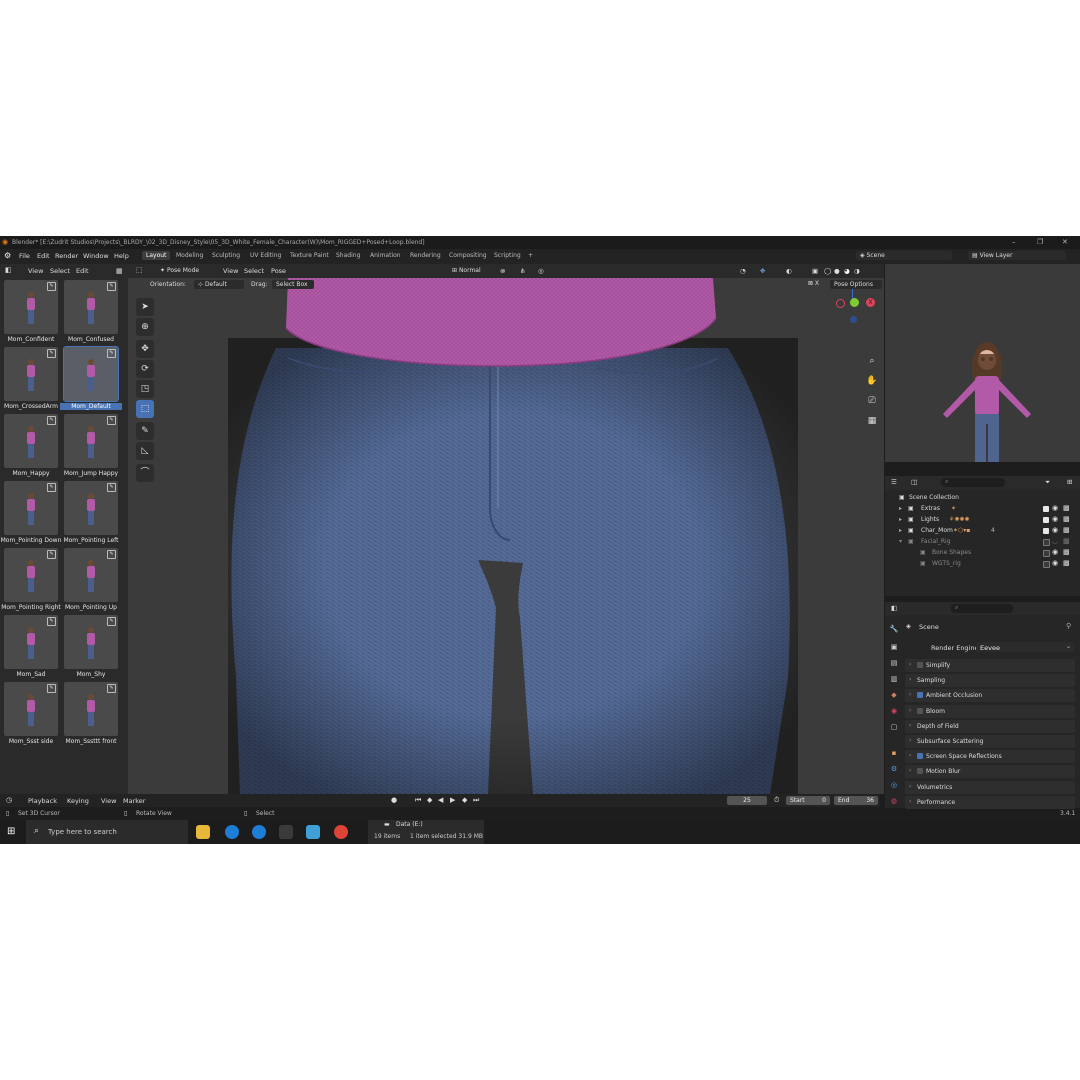  Describe the element at coordinates (743, 271) in the screenshot. I see `visibility-icon: ◔` at that location.